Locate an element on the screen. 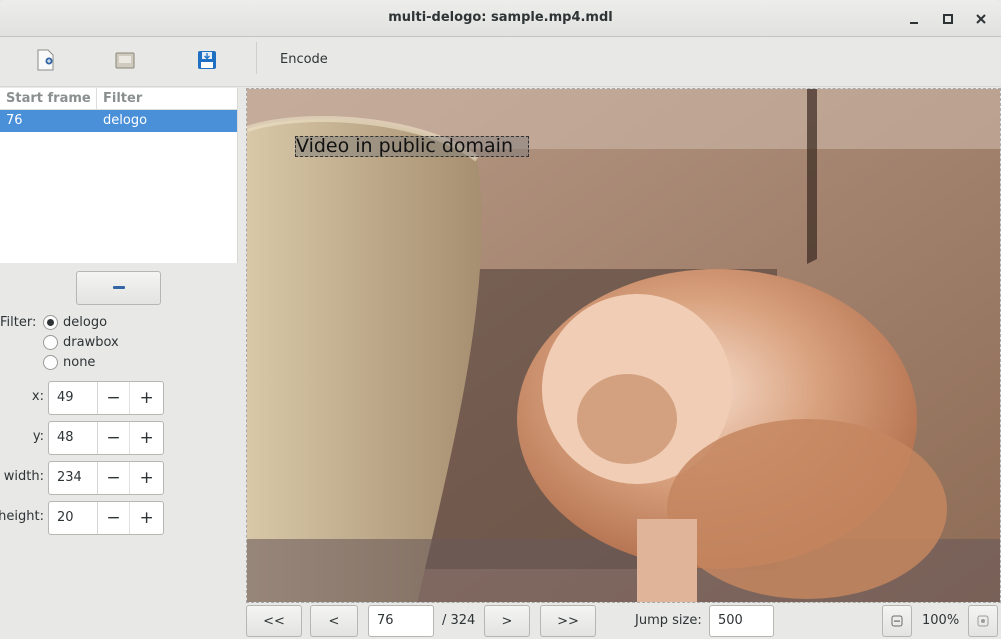  width-decrement-button: − is located at coordinates (114, 478).